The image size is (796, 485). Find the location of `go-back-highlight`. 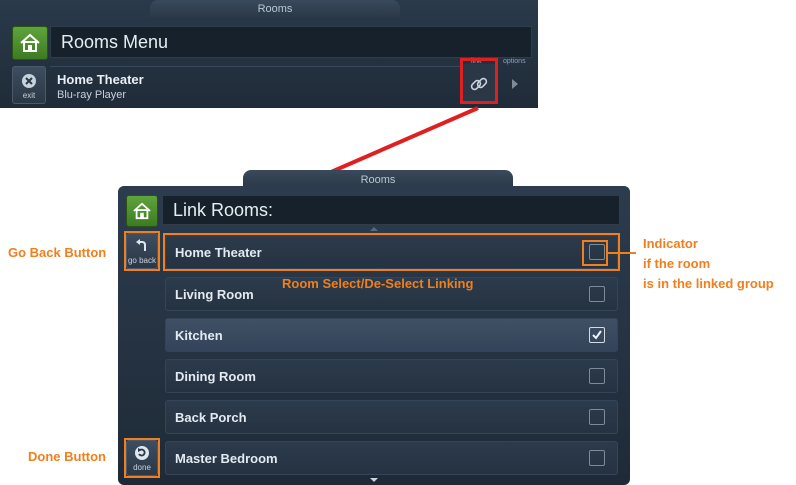

go-back-highlight is located at coordinates (142, 251).